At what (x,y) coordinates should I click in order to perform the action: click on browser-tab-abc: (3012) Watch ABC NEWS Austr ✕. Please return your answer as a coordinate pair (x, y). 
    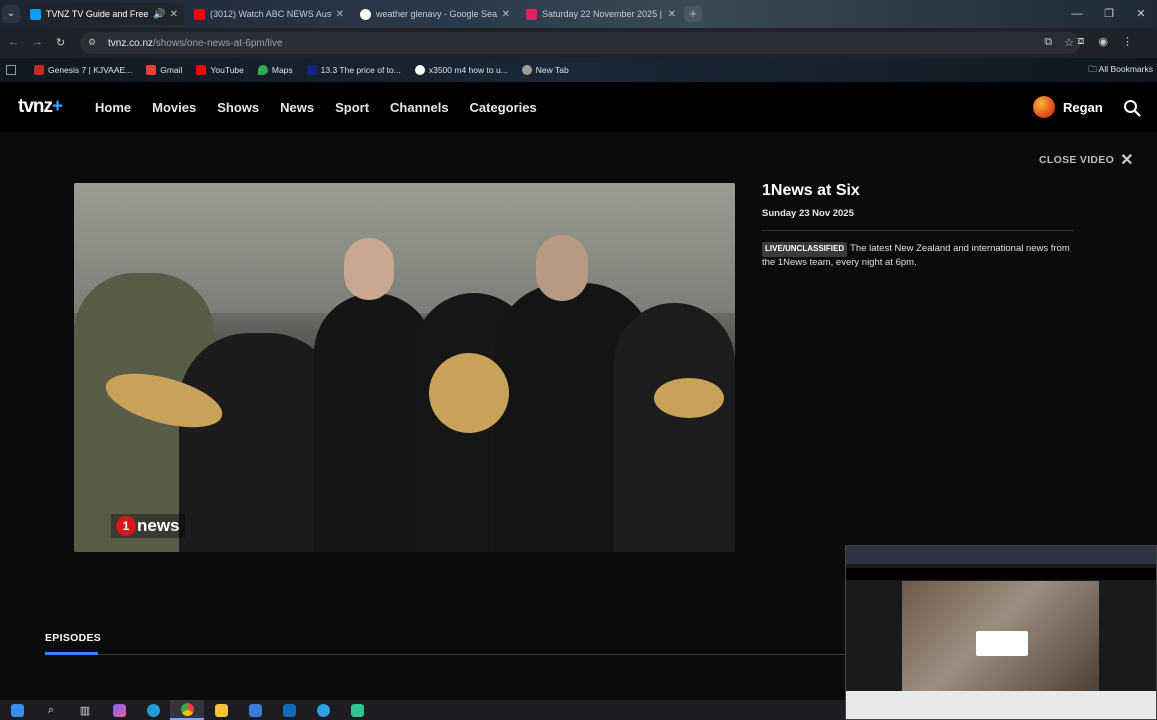
    Looking at the image, I should click on (269, 14).